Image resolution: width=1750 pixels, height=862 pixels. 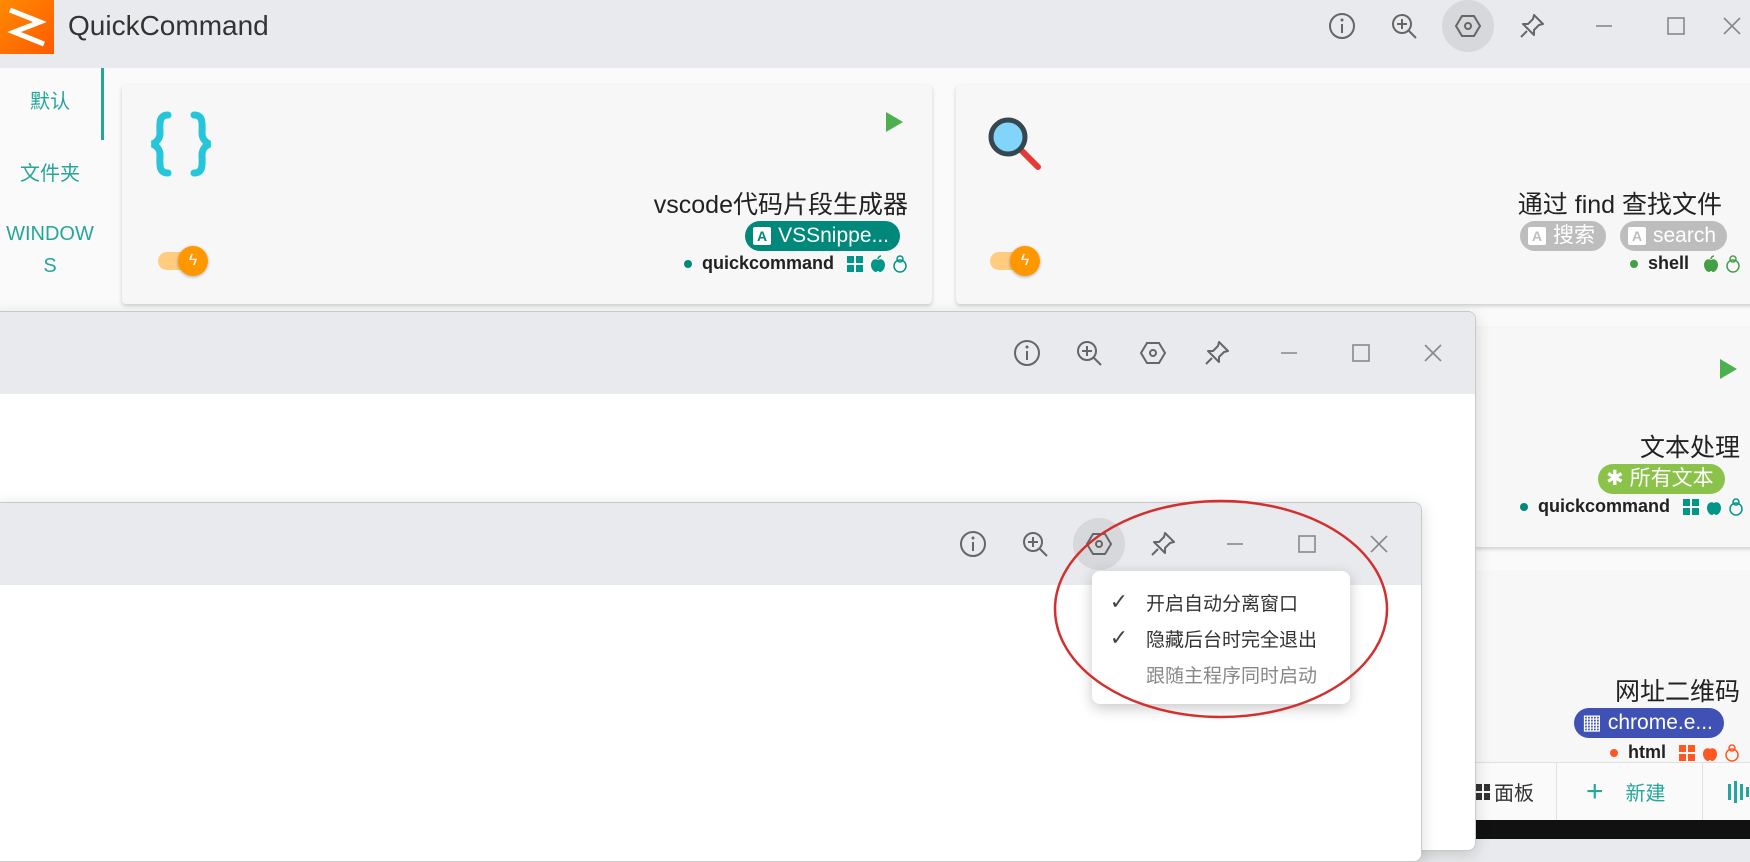 I want to click on command-type-label: html, so click(x=1647, y=752).